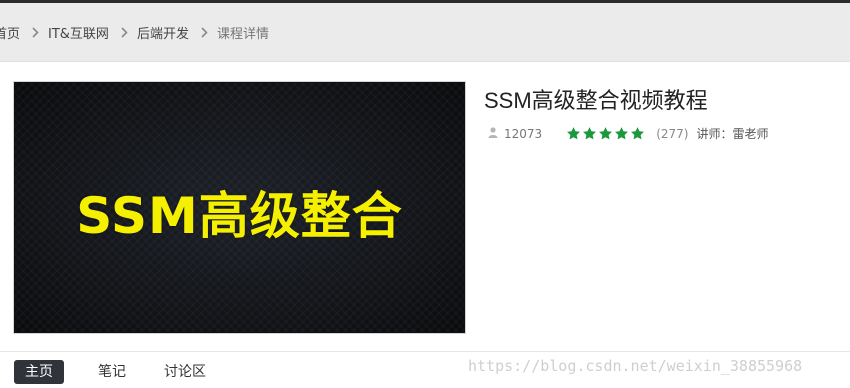  I want to click on breadcrumb: 首页 IT&互联网 后端开发 课程详情, so click(134, 32).